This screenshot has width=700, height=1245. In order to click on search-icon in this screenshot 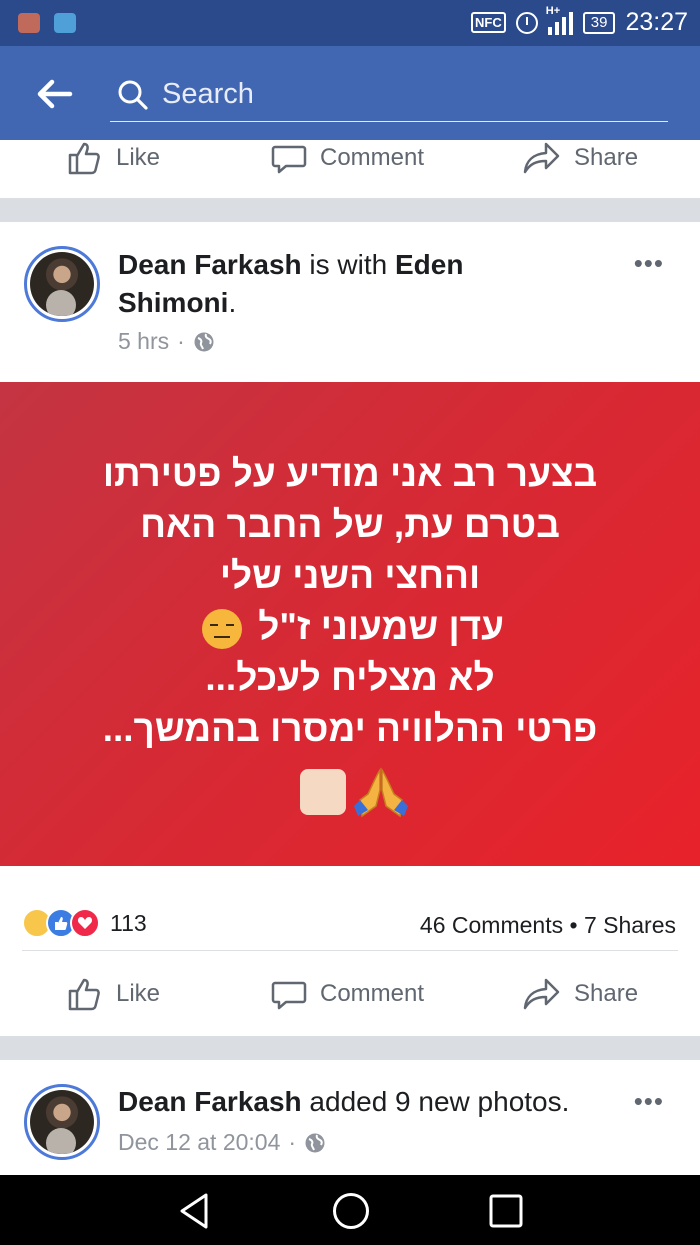, I will do `click(133, 95)`.